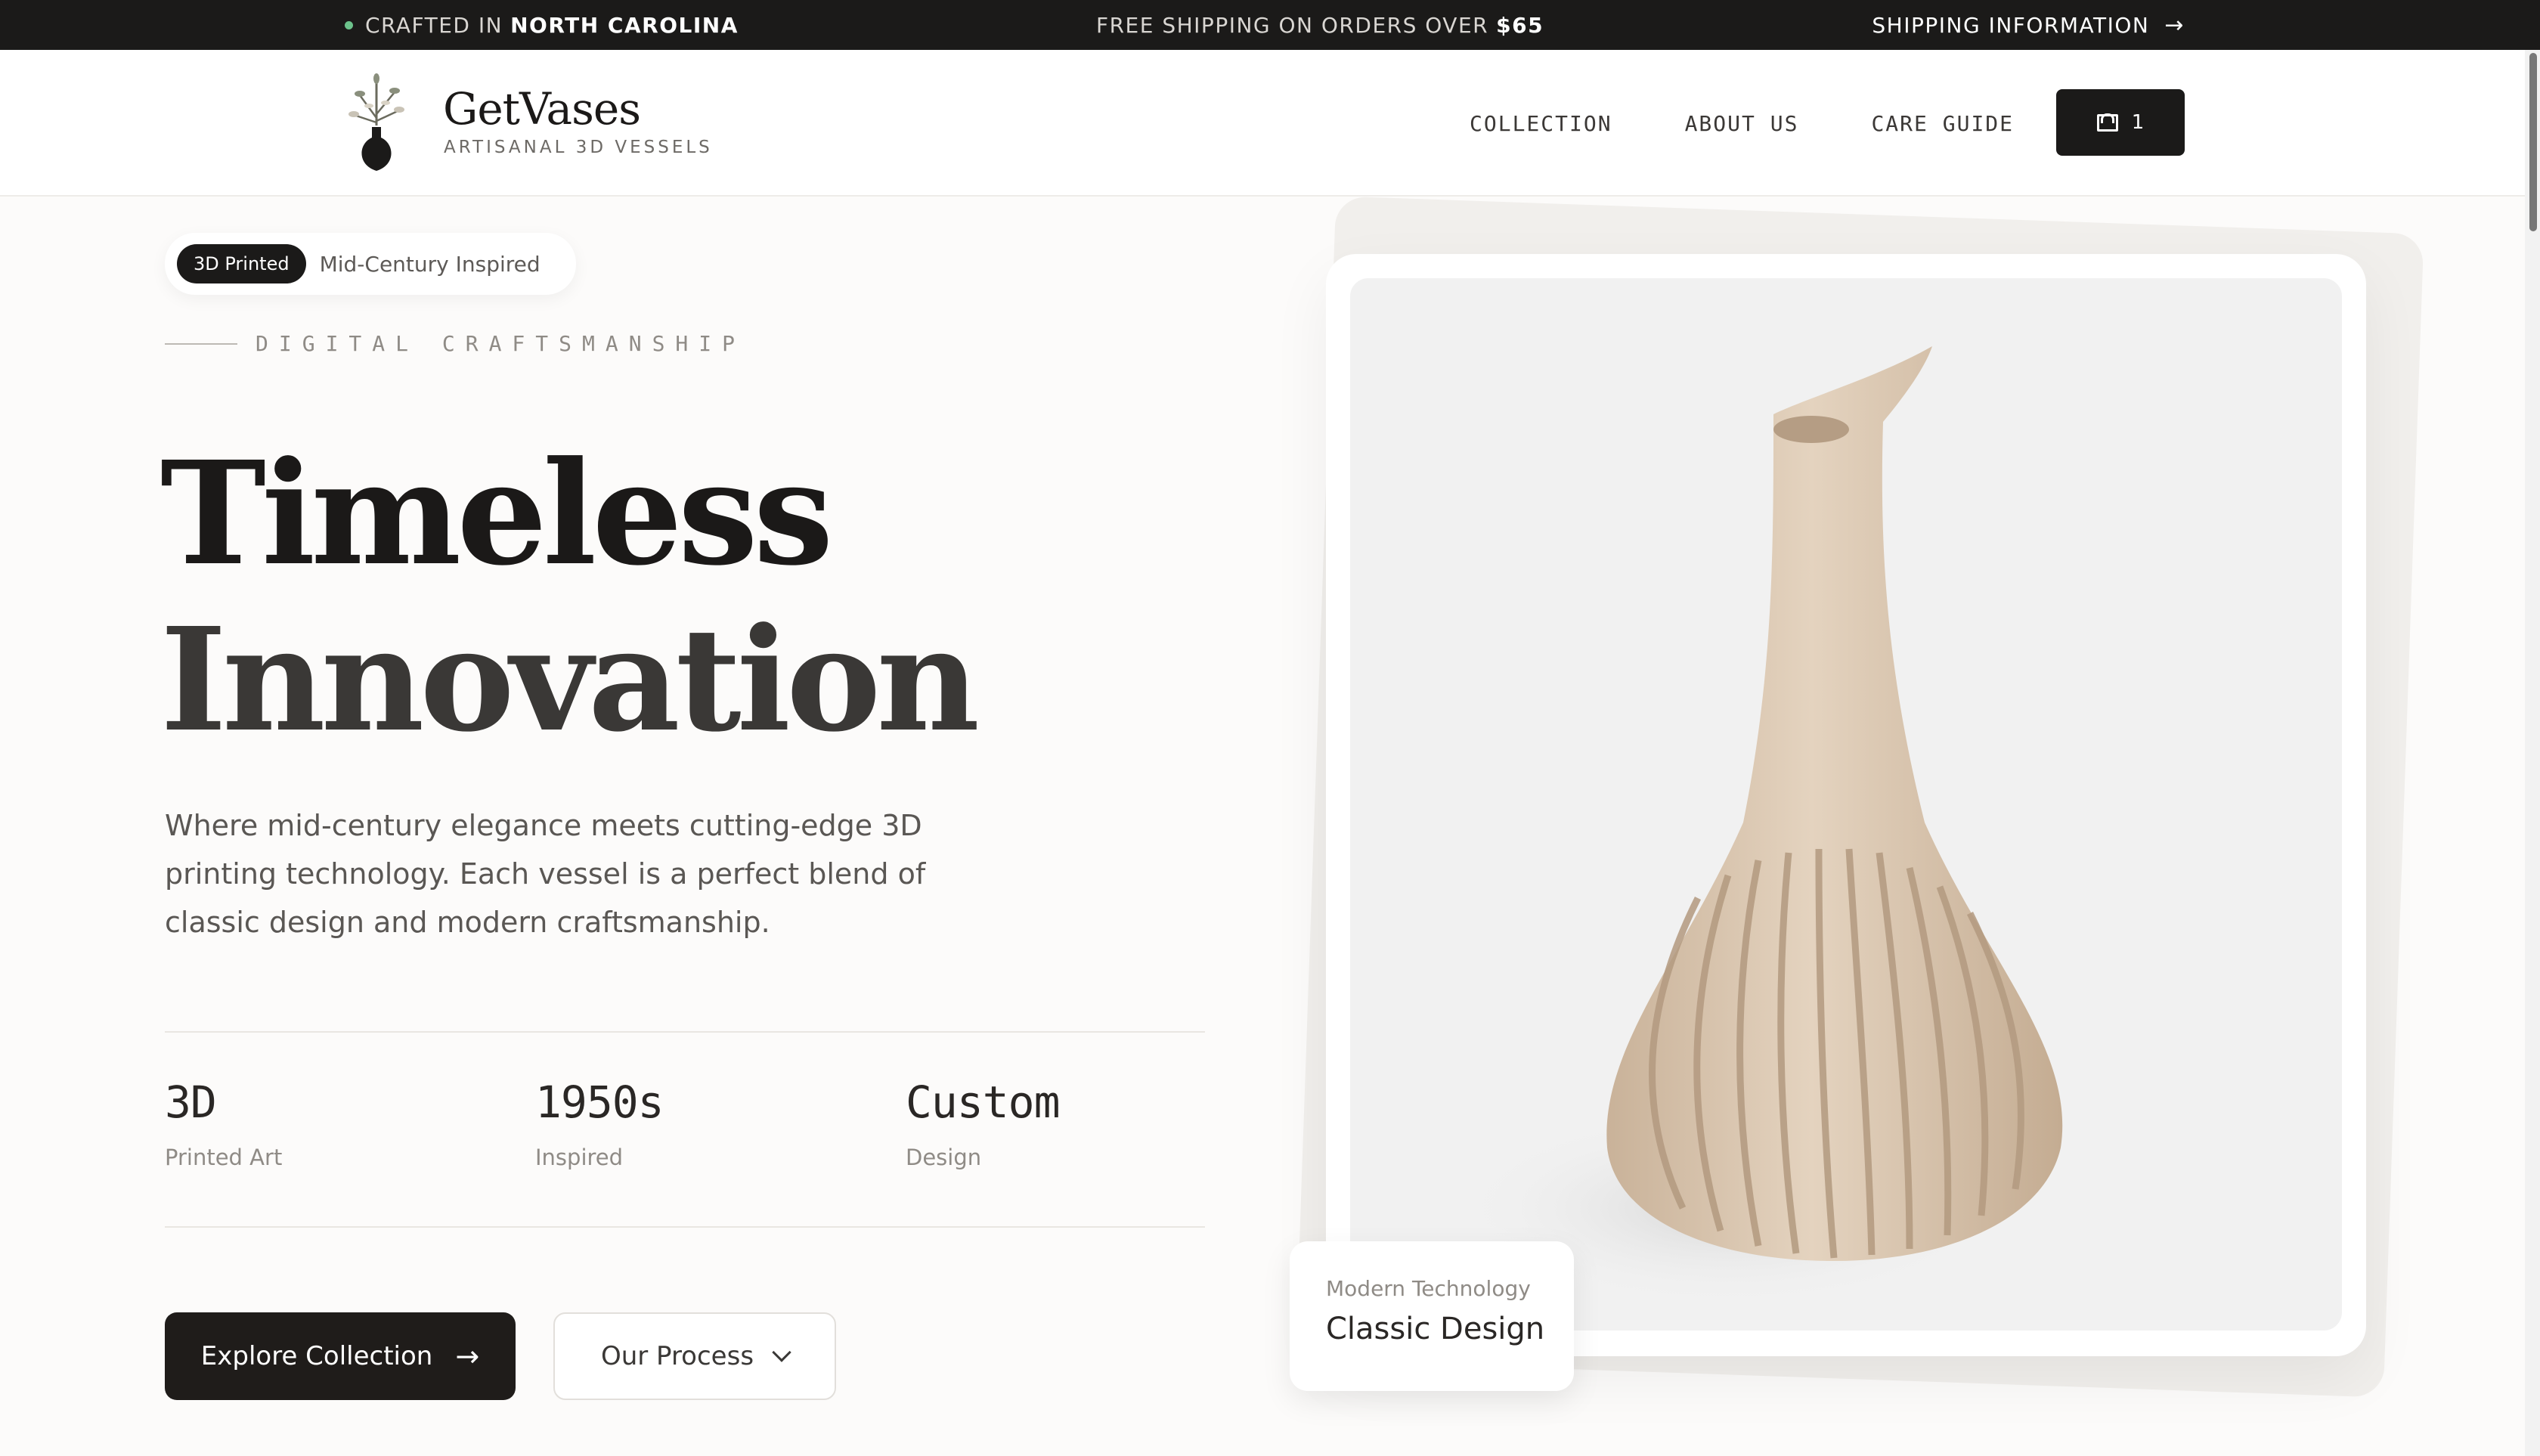 This screenshot has width=2540, height=1456. I want to click on stat-value: Custom, so click(983, 1102).